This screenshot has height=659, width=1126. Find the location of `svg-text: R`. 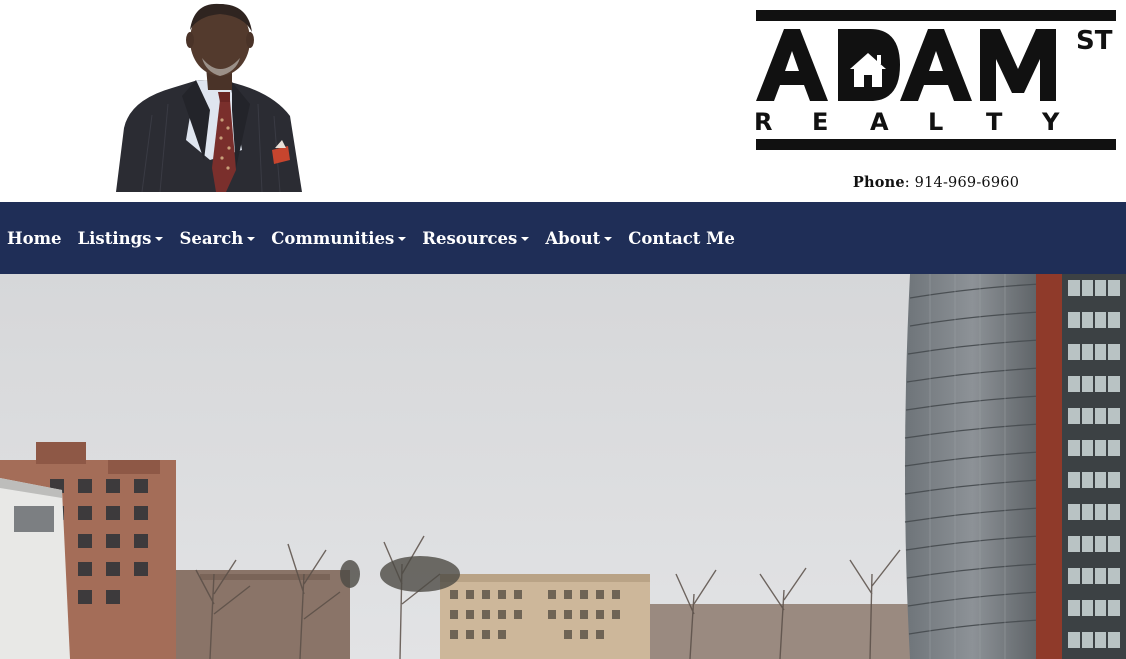

svg-text: R is located at coordinates (763, 122).